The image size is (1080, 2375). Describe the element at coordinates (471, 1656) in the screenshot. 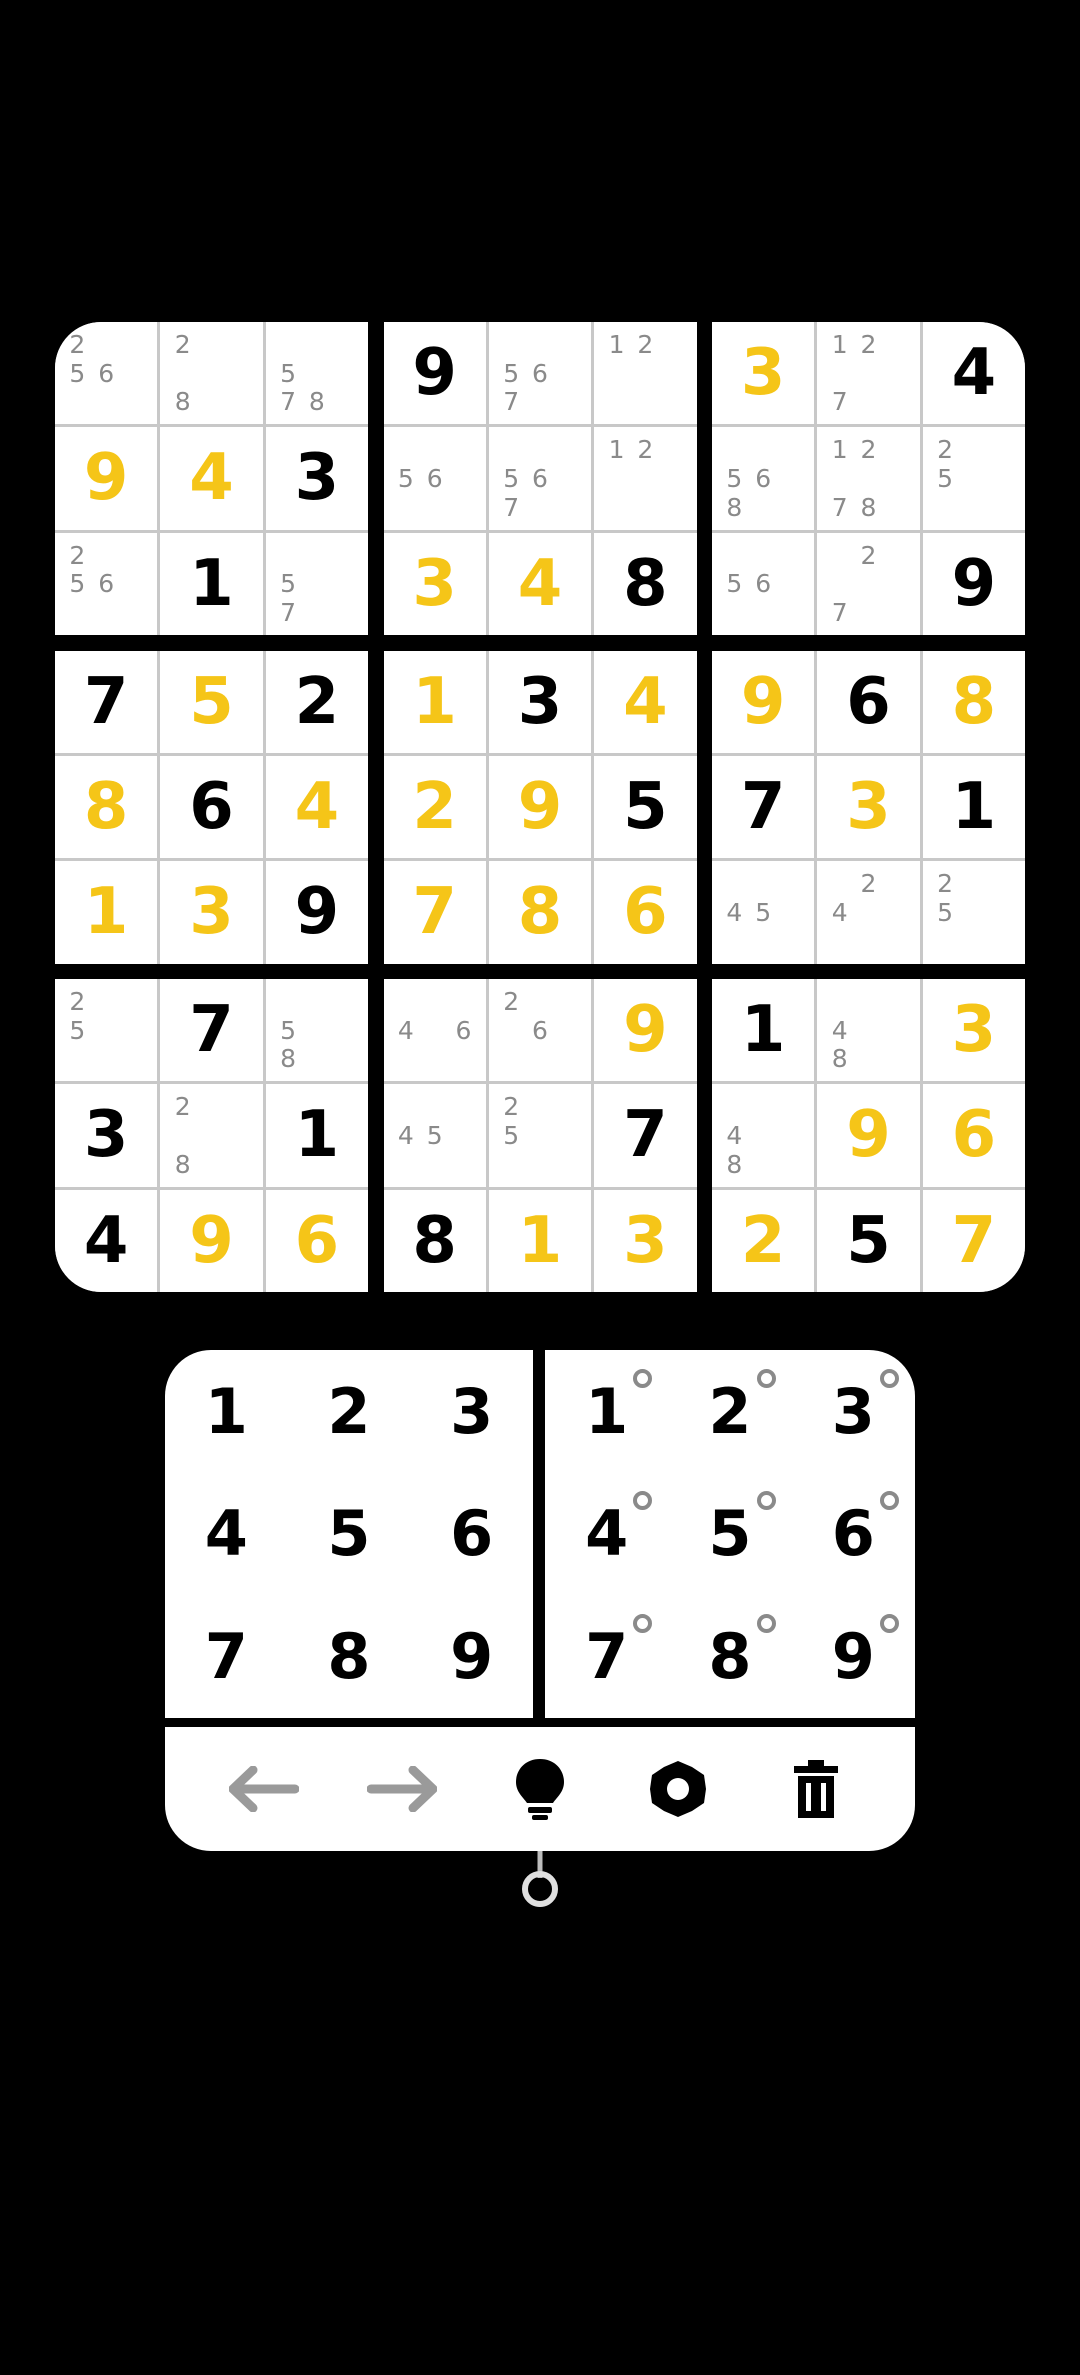

I see `number-key-9: 9` at that location.